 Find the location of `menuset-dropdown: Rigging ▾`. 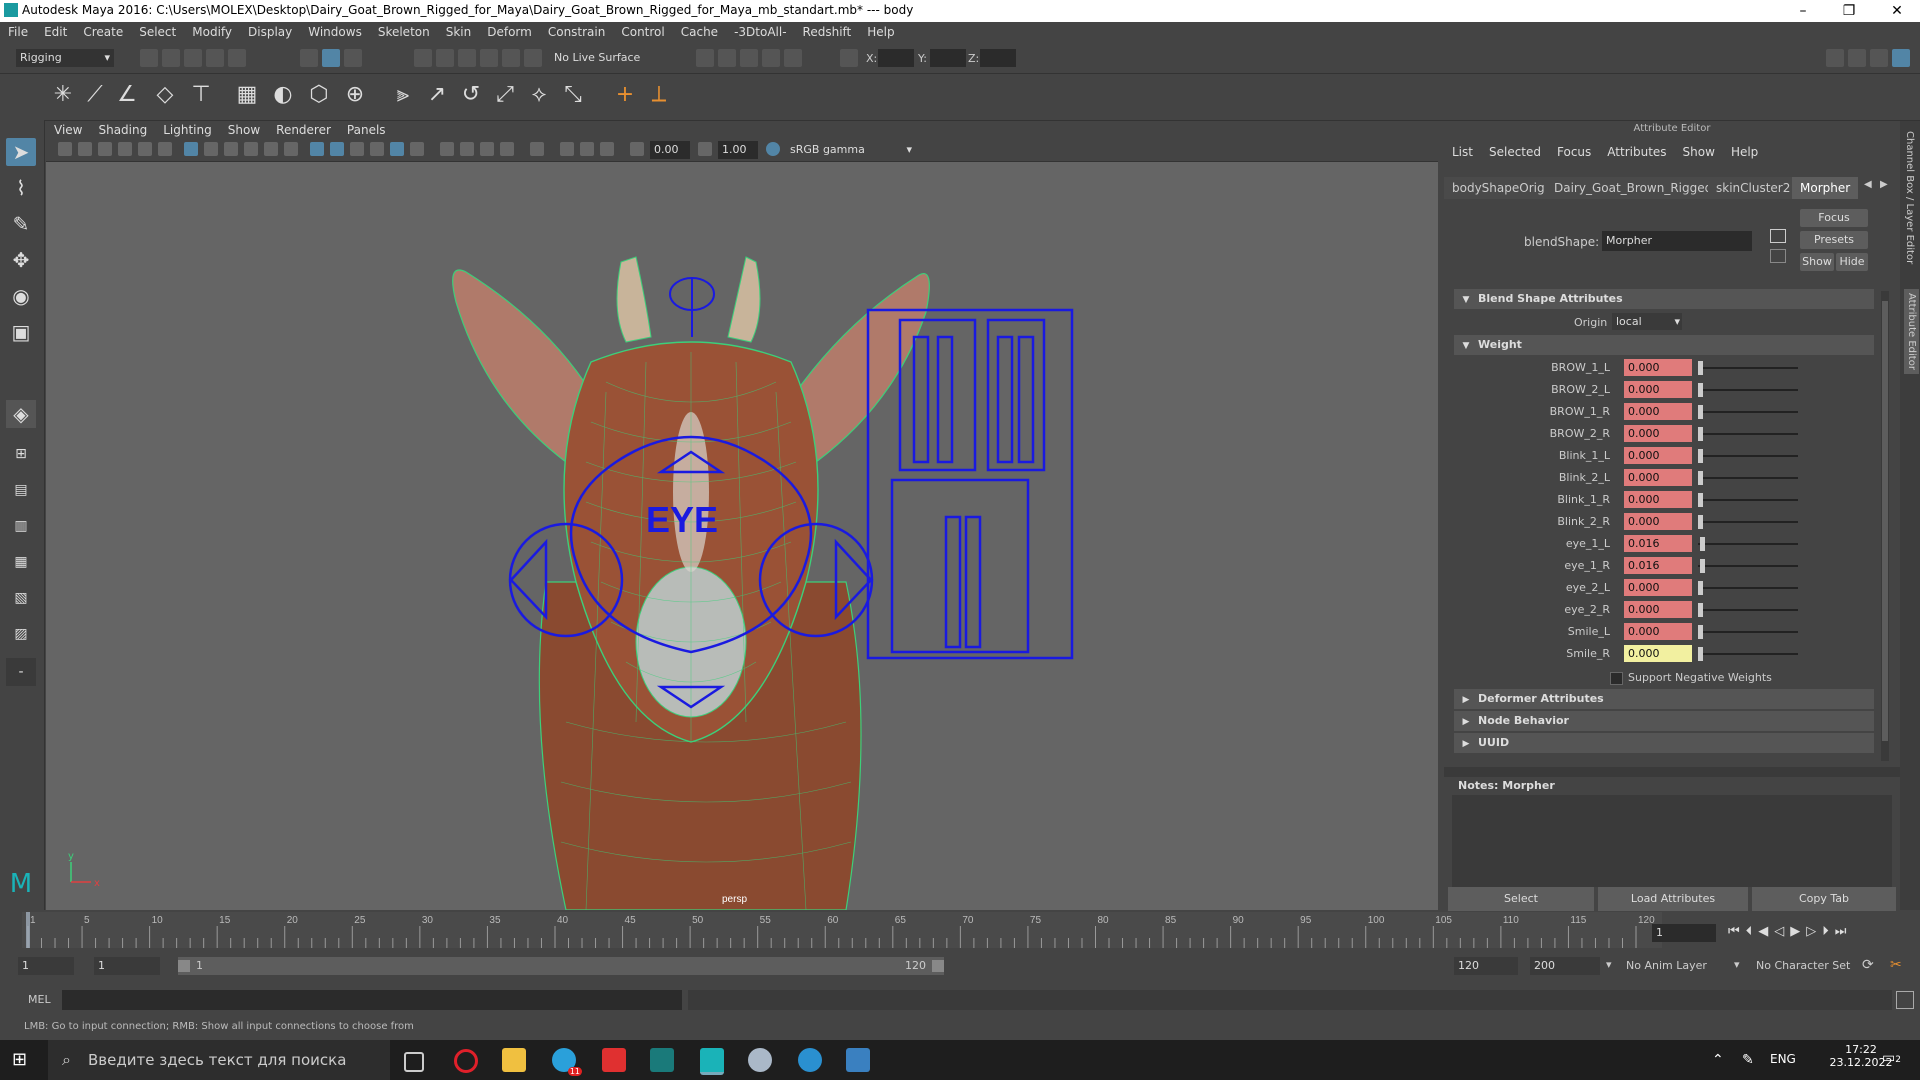

menuset-dropdown: Rigging ▾ is located at coordinates (65, 58).